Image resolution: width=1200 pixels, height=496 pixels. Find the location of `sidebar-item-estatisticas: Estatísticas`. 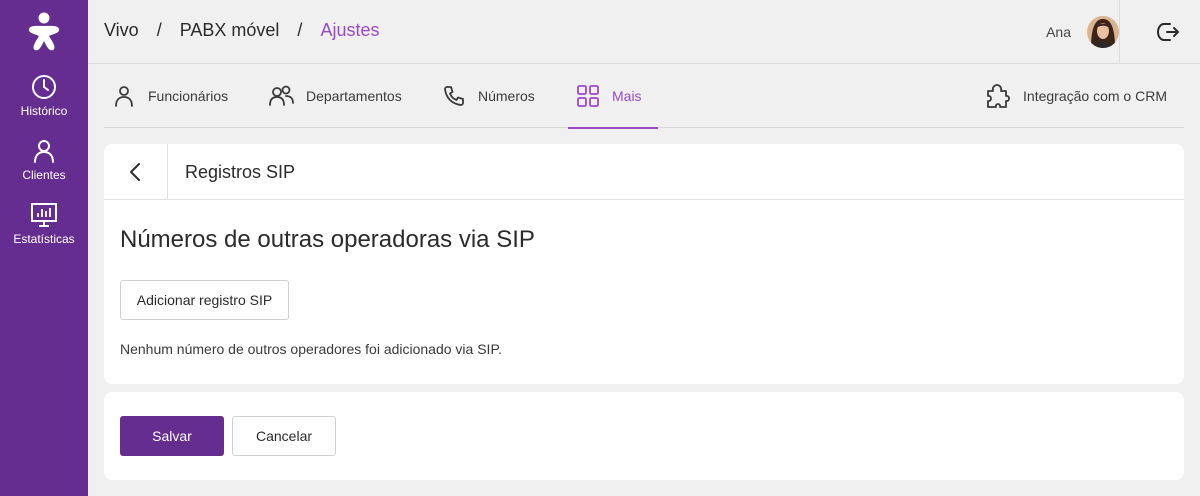

sidebar-item-estatisticas: Estatísticas is located at coordinates (44, 224).